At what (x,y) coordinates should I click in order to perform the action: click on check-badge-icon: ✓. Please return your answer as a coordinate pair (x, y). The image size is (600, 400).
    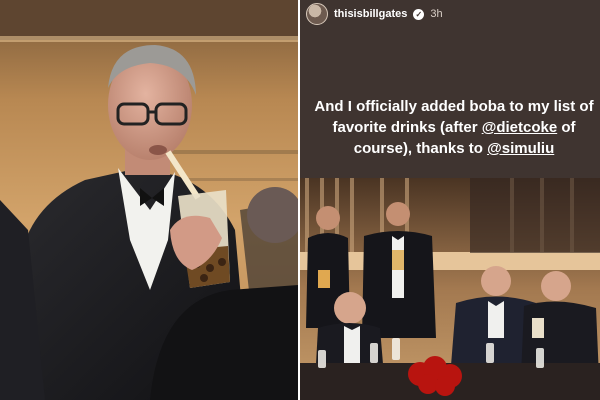
    Looking at the image, I should click on (419, 14).